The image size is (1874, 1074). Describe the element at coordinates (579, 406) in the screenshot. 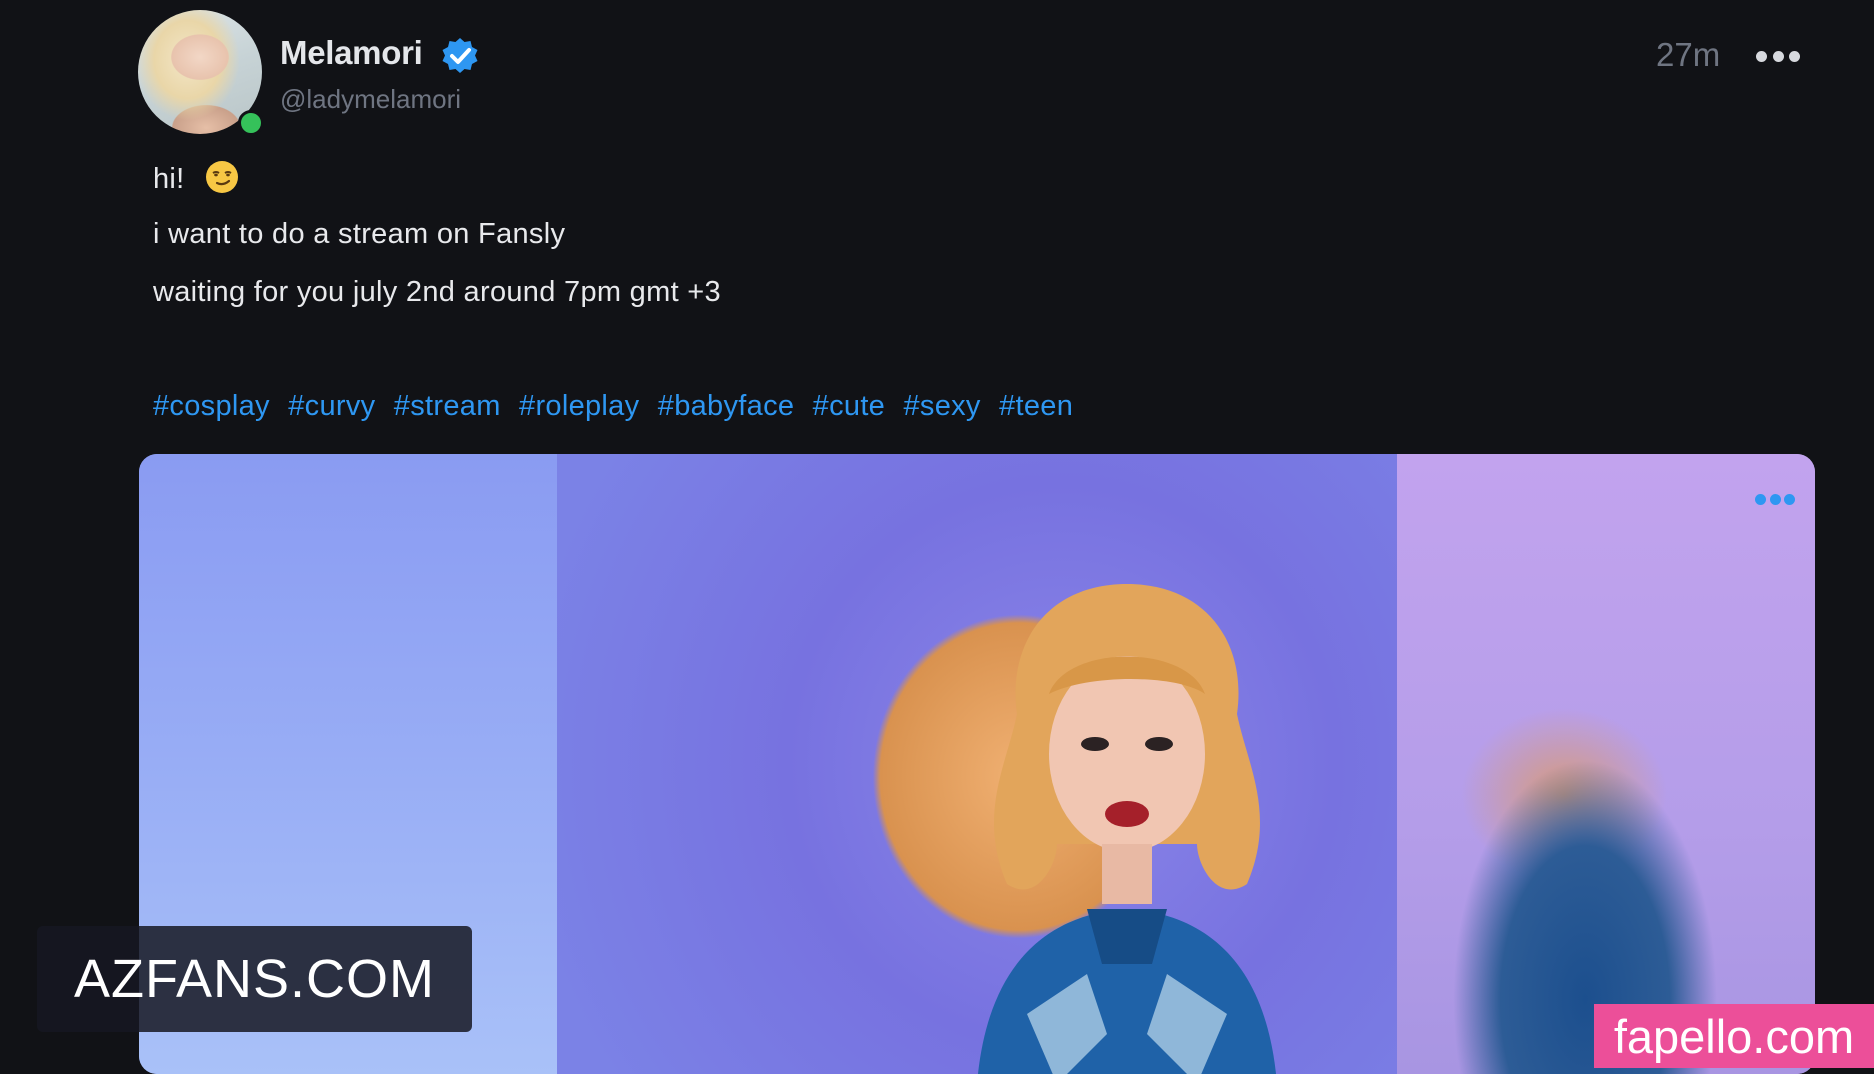

I see `hashtag-link: #roleplay` at that location.